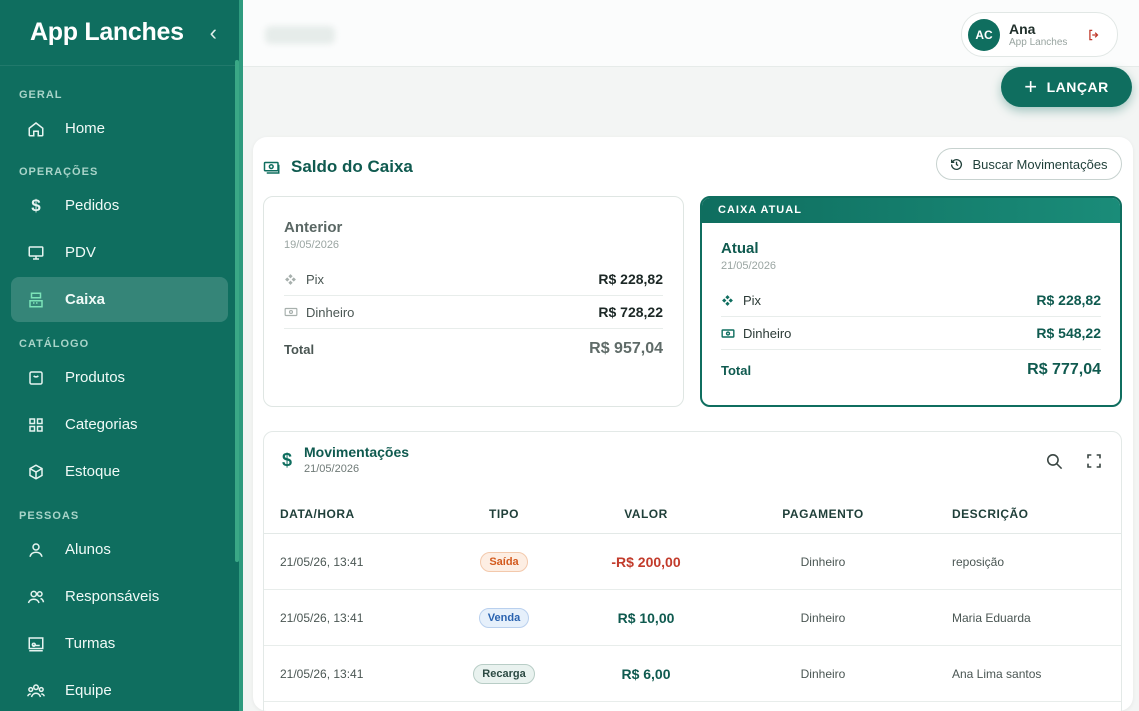 The width and height of the screenshot is (1139, 711). I want to click on dollar-icon: $, so click(287, 460).